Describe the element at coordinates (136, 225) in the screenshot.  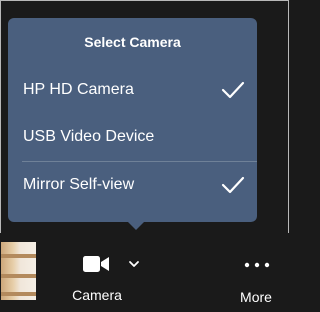
I see `menu-pointer` at that location.